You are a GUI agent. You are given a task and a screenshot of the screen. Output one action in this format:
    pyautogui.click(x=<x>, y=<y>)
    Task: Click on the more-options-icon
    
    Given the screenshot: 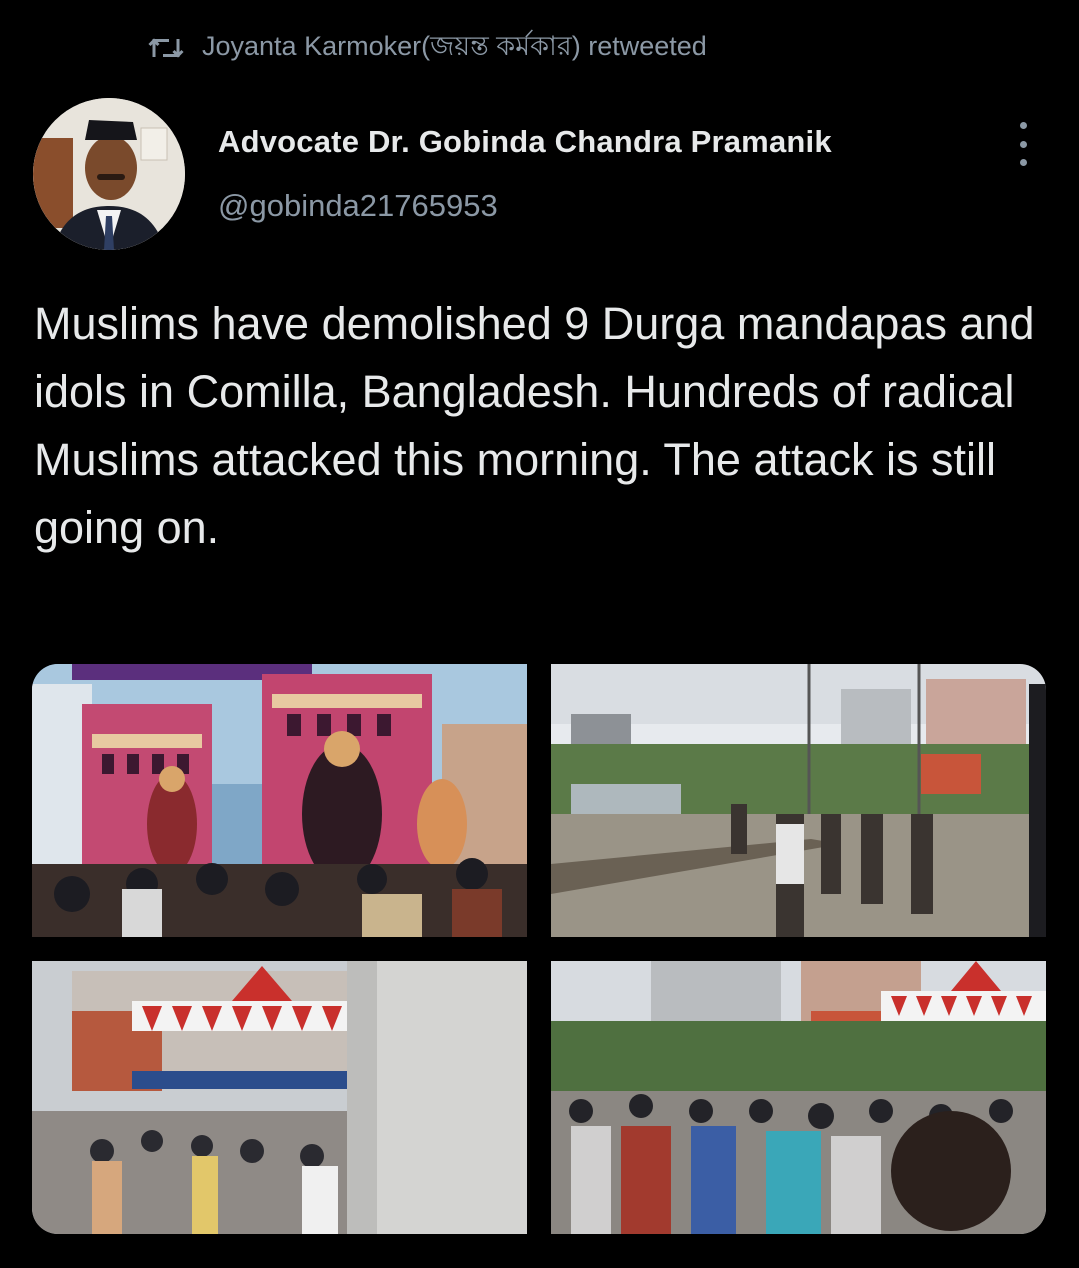 What is the action you would take?
    pyautogui.click(x=1023, y=144)
    